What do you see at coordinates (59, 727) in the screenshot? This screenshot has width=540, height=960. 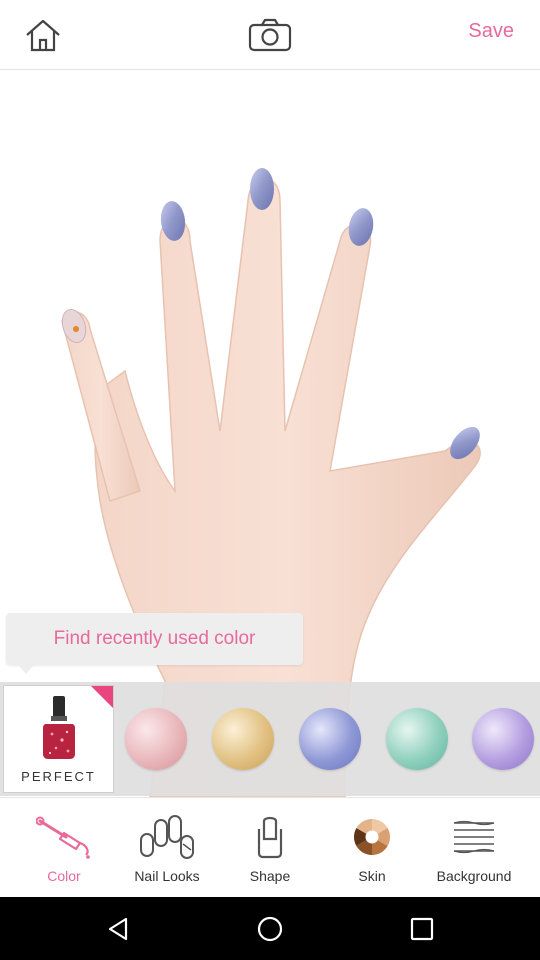 I see `nail-polish-bottle-icon` at bounding box center [59, 727].